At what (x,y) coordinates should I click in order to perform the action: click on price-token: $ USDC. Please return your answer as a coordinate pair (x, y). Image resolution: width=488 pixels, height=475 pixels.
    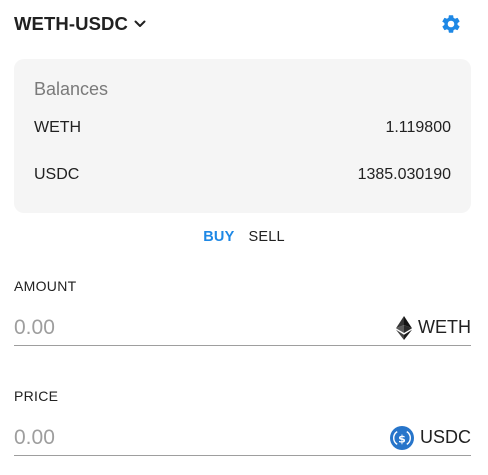
    Looking at the image, I should click on (430, 437).